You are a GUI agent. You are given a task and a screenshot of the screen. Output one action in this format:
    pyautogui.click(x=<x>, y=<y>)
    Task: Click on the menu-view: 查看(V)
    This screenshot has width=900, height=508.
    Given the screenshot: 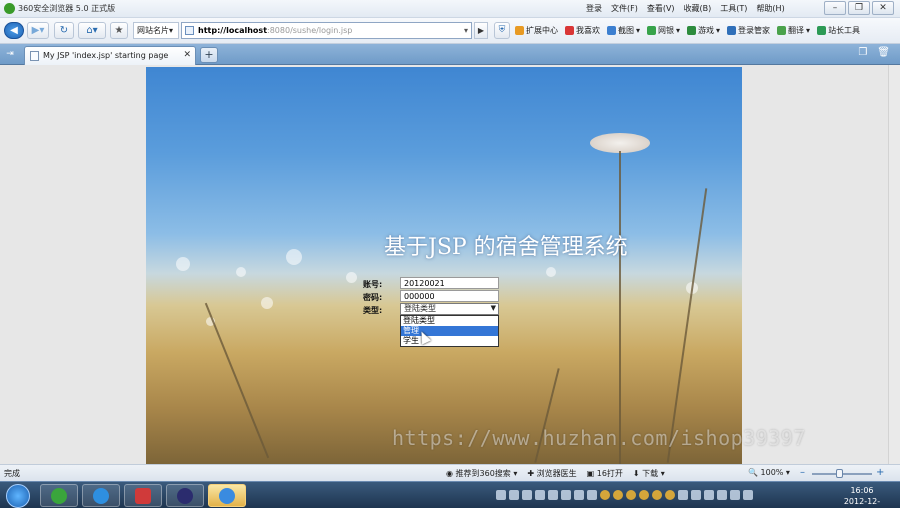 What is the action you would take?
    pyautogui.click(x=661, y=8)
    